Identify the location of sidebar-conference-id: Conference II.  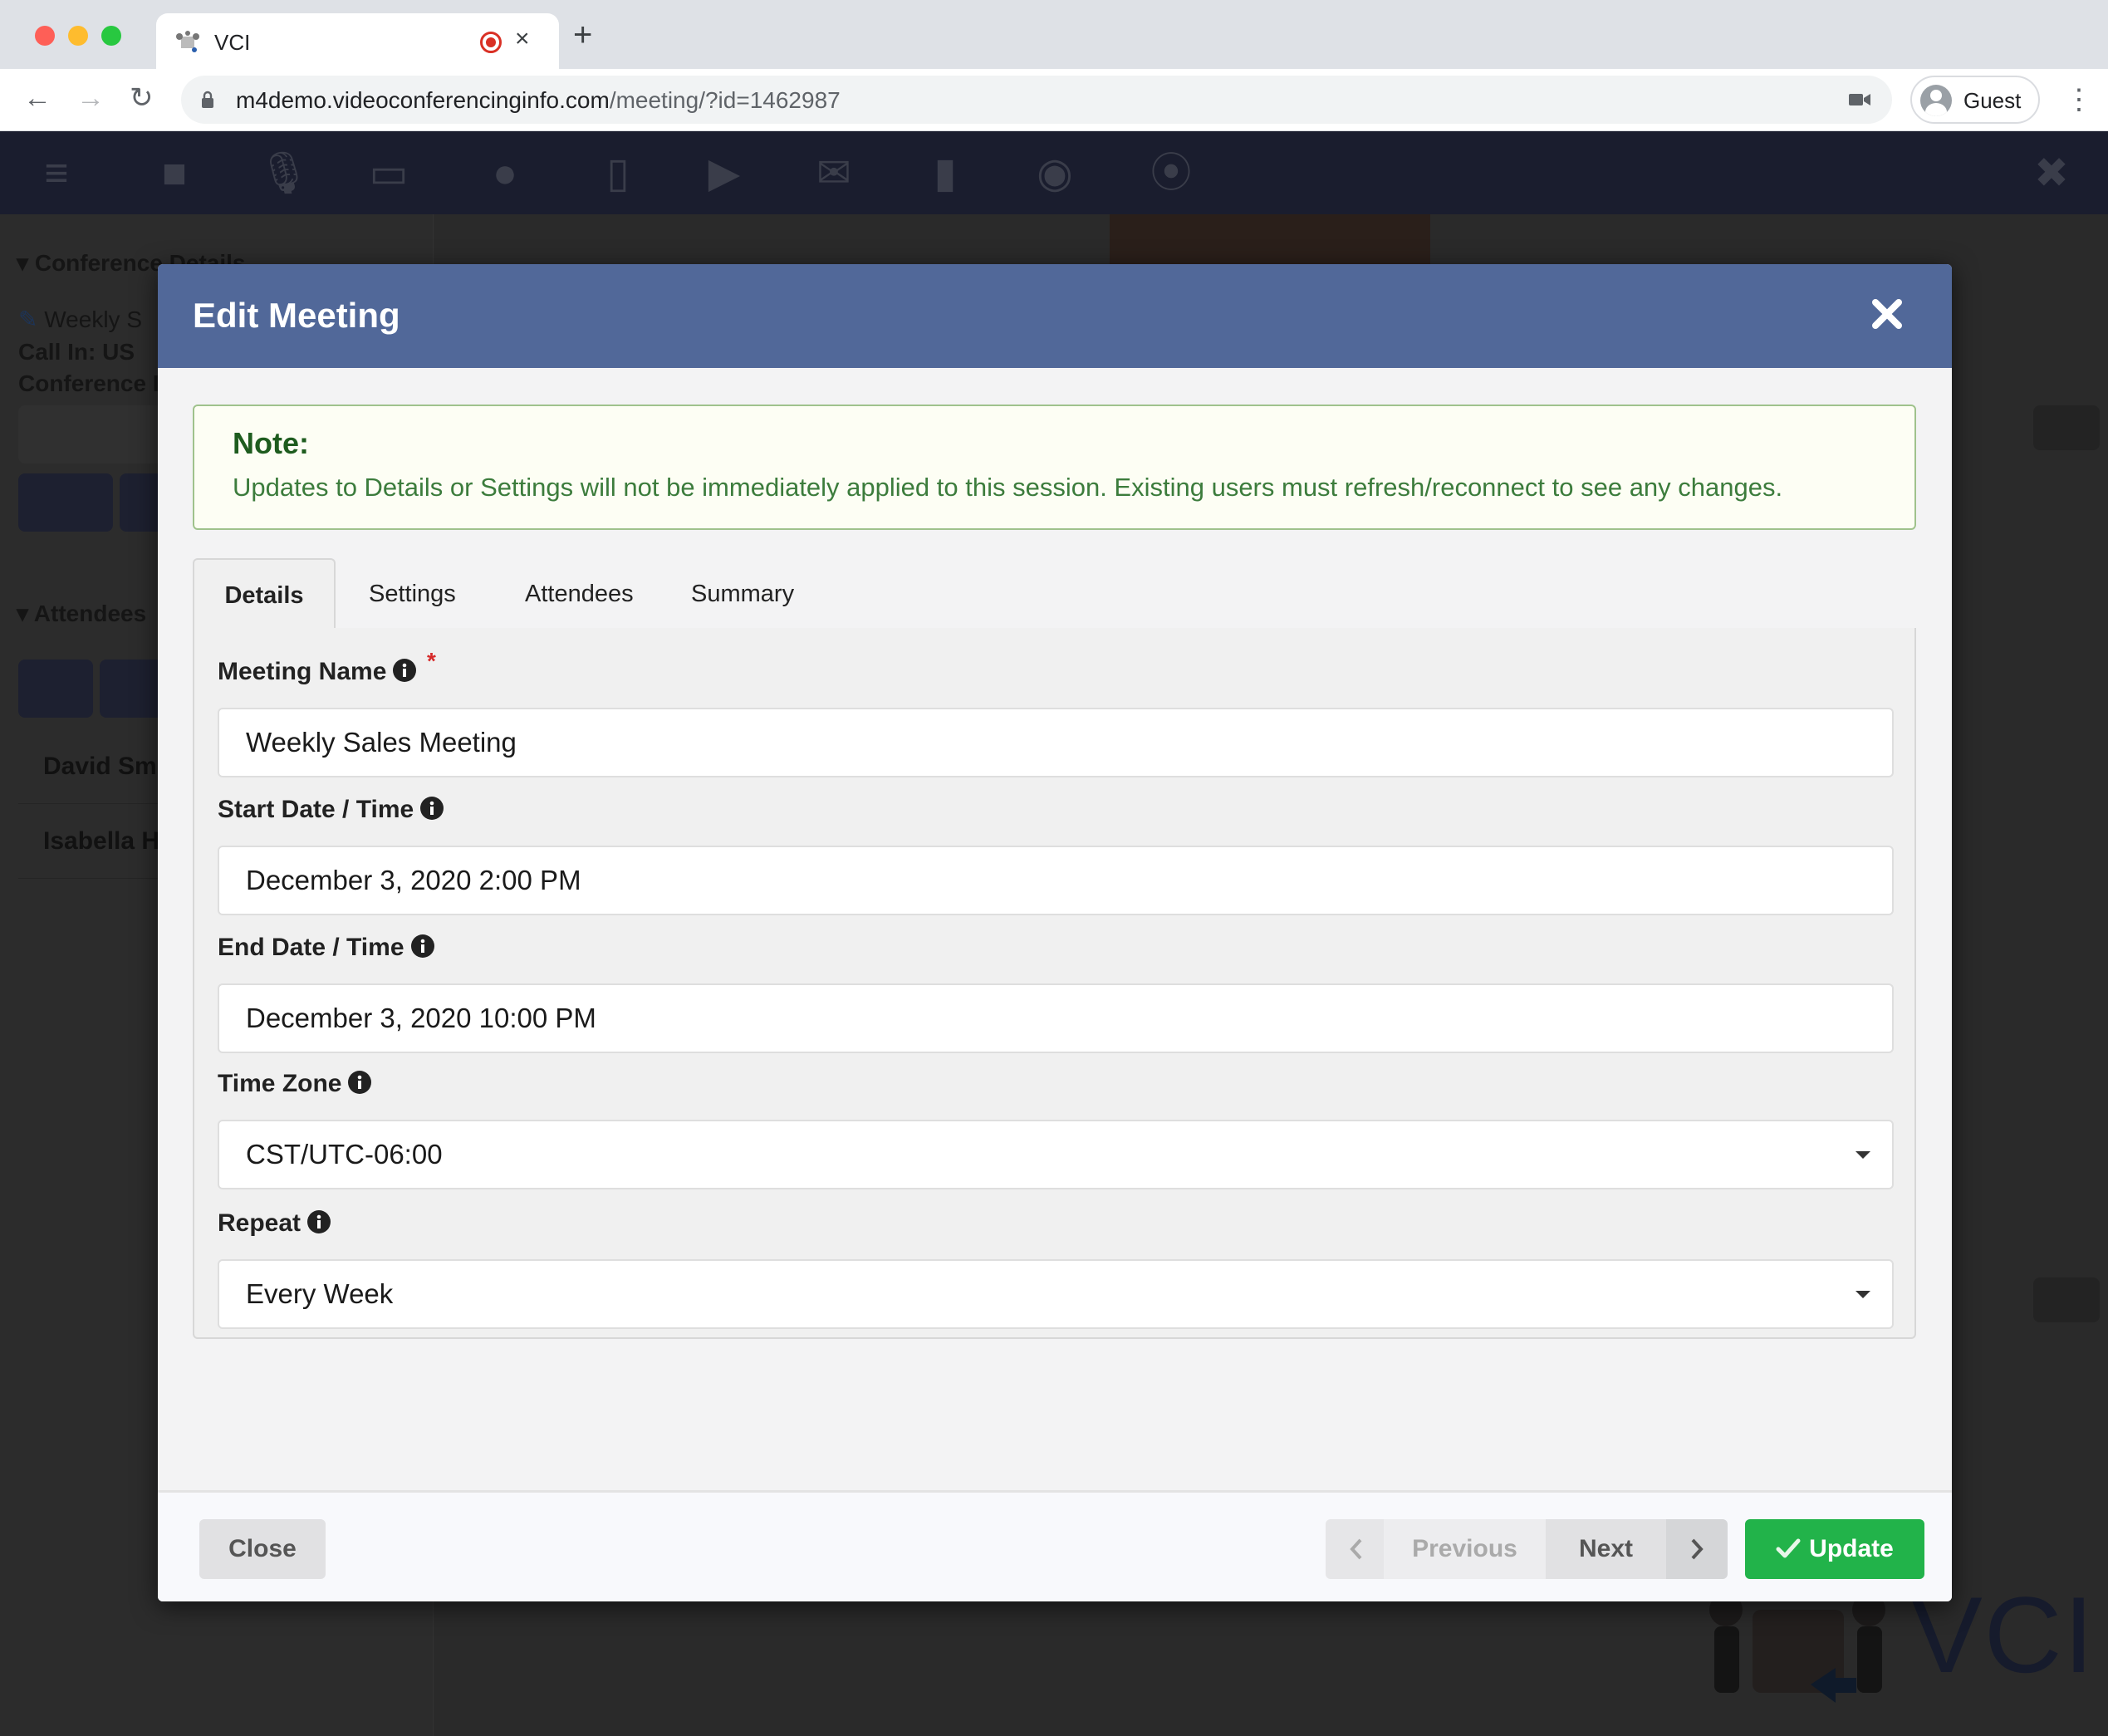
(92, 383).